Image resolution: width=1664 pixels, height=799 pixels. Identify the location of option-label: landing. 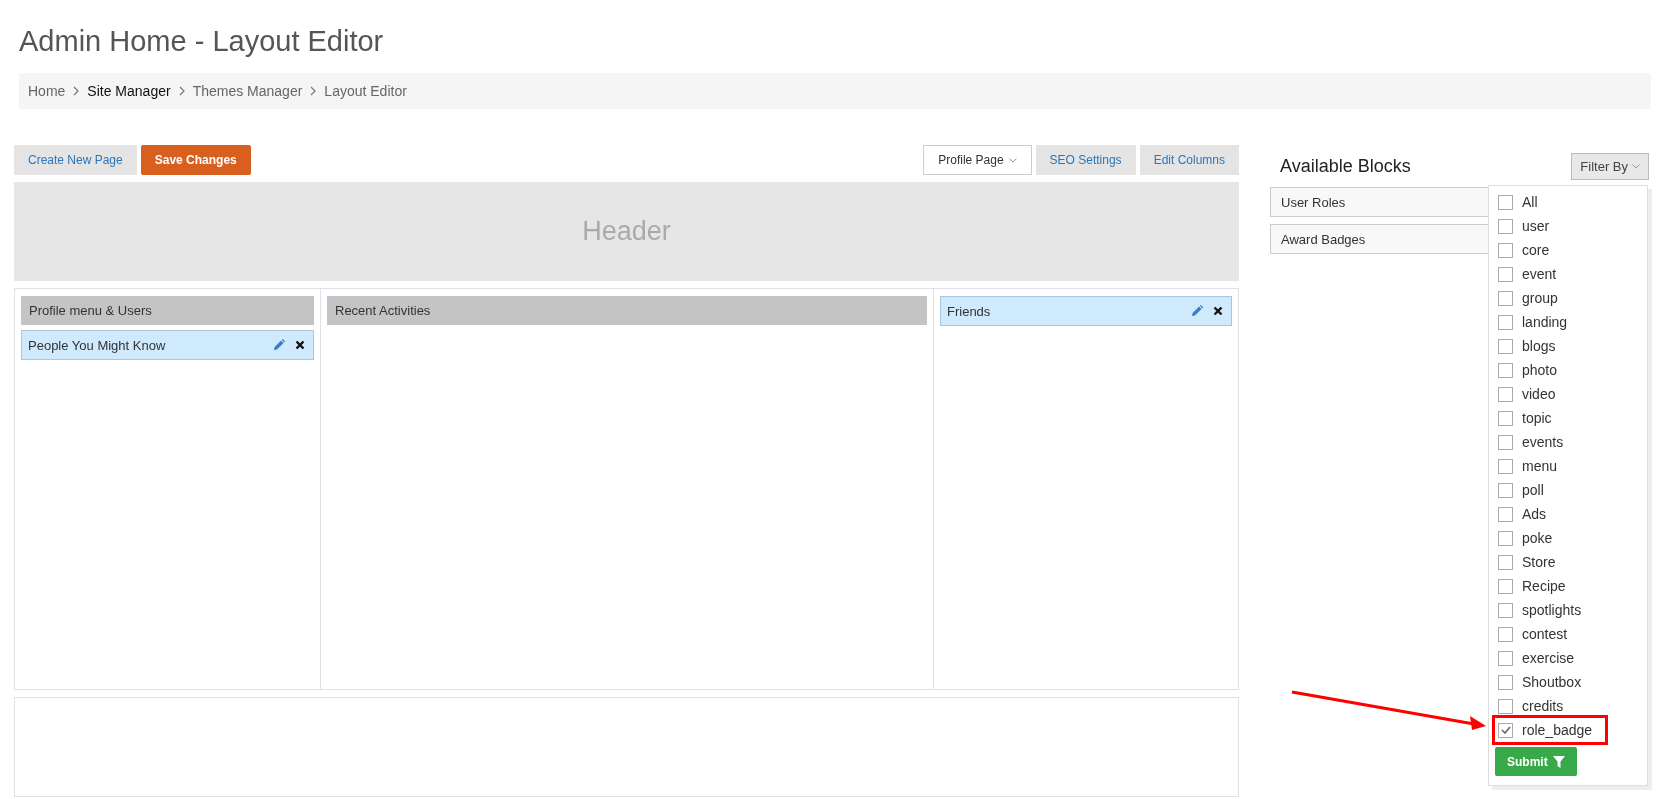
(1545, 322).